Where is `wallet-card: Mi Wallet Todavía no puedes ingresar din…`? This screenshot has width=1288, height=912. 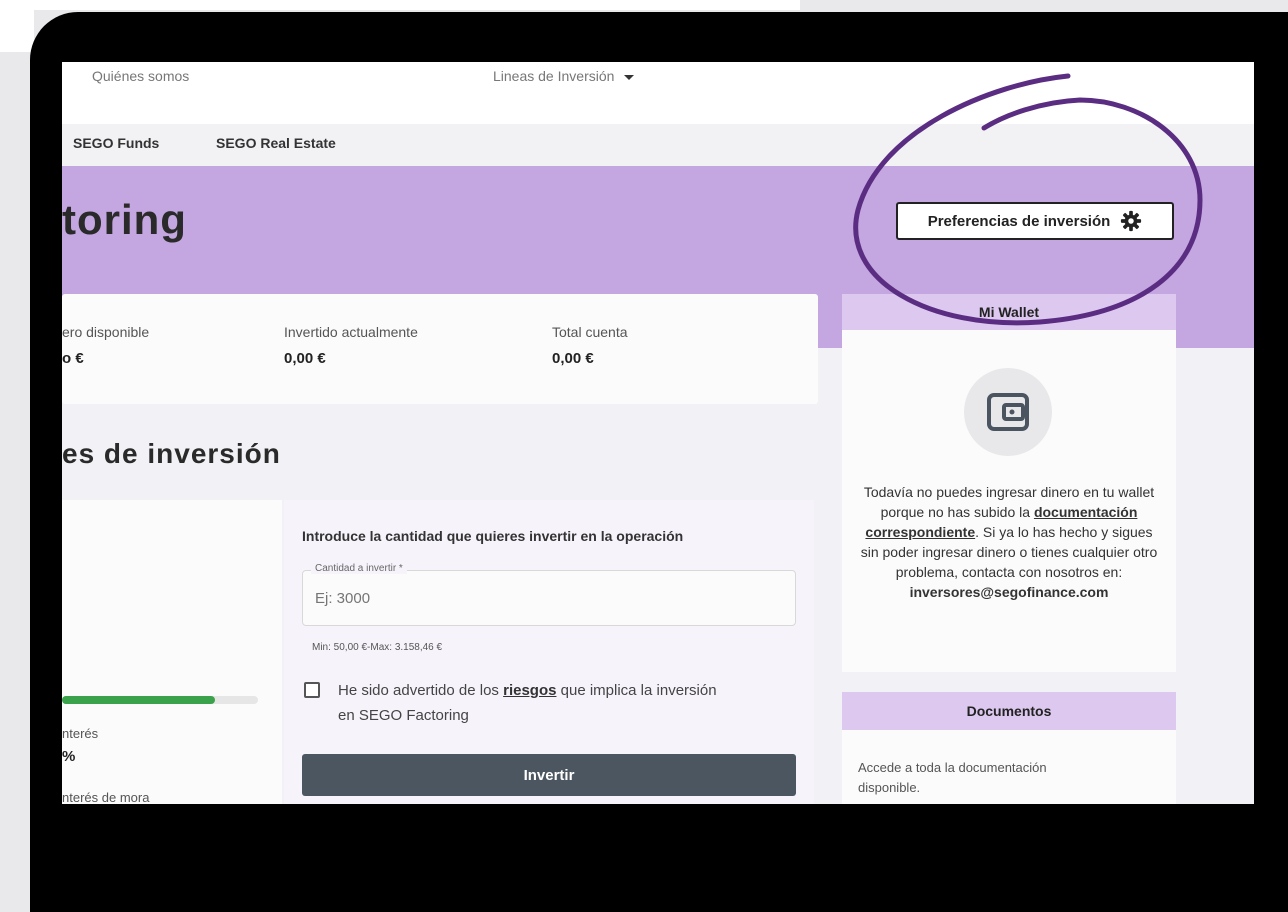
wallet-card: Mi Wallet Todavía no puedes ingresar din… is located at coordinates (1009, 483).